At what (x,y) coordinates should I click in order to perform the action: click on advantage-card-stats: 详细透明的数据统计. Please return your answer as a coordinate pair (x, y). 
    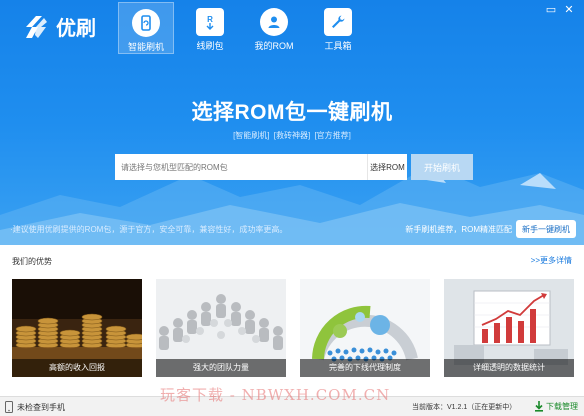
    Looking at the image, I should click on (509, 328).